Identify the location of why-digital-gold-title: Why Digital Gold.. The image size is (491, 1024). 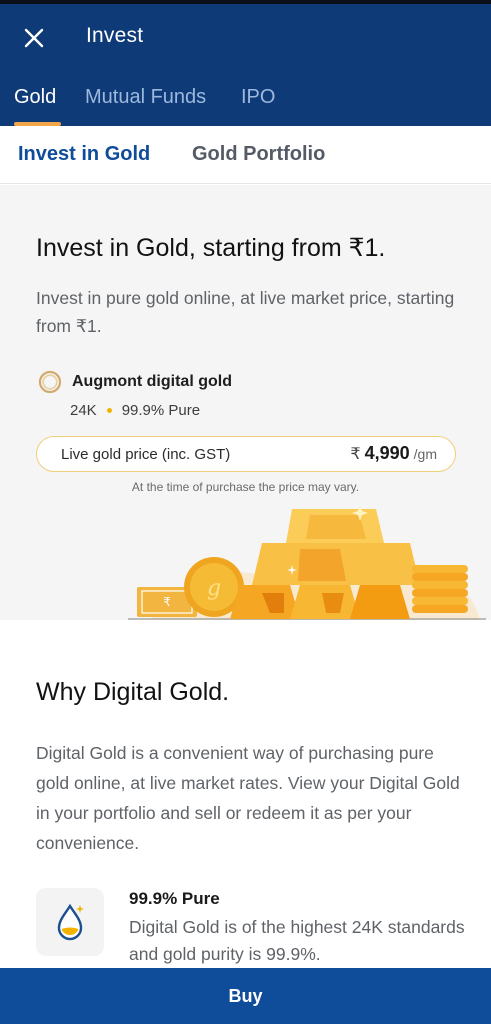
(133, 692).